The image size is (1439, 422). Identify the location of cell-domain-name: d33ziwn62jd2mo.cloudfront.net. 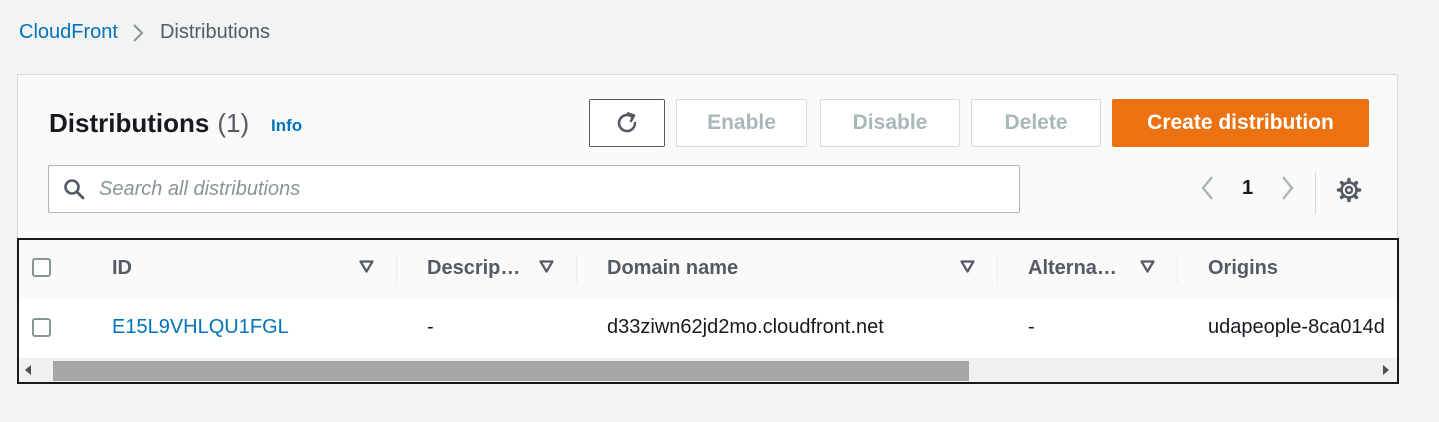
(745, 327).